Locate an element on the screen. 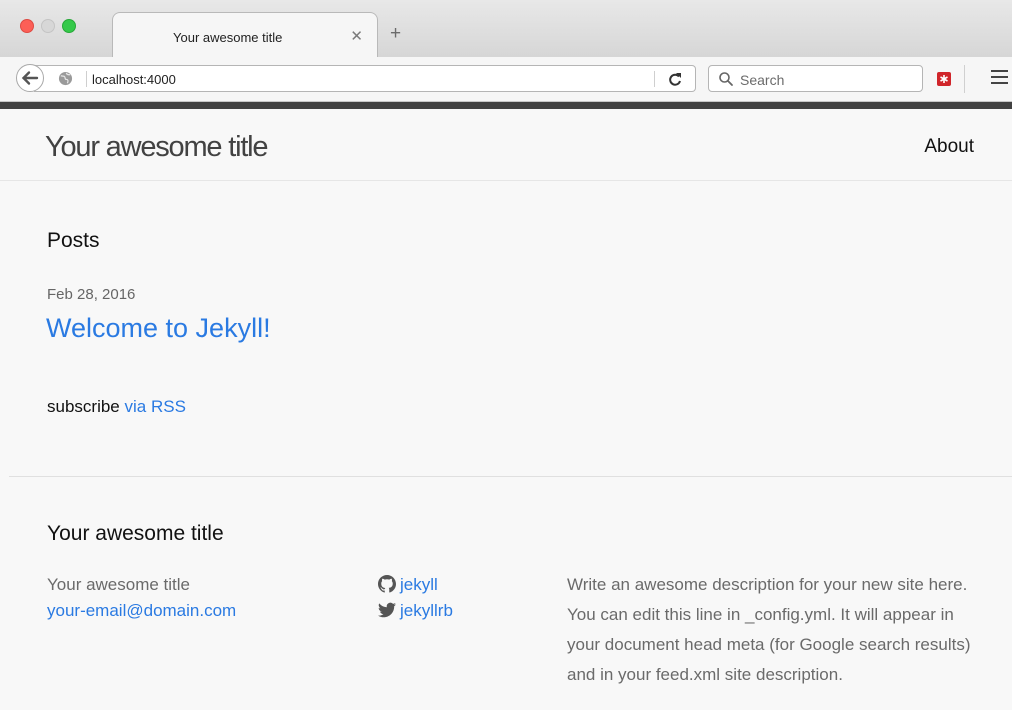 This screenshot has height=710, width=1012. rss-link: via RSS is located at coordinates (155, 406).